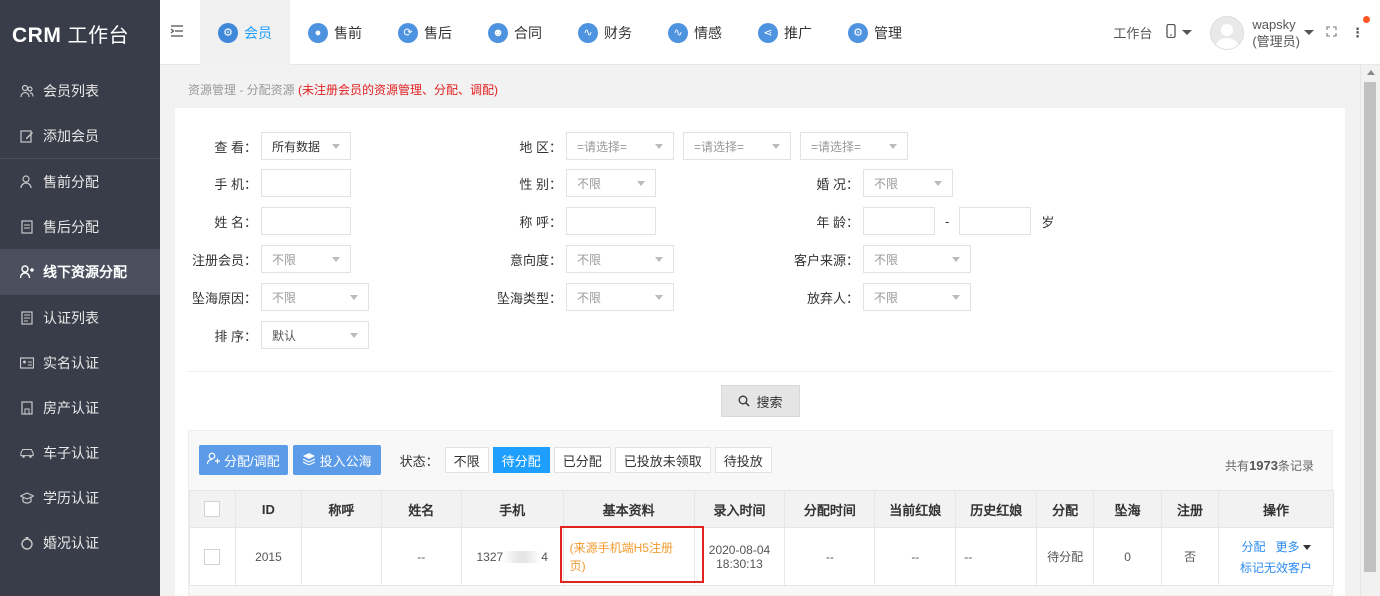 This screenshot has height=596, width=1380. What do you see at coordinates (582, 460) in the screenshot?
I see `status-tab-assigned: 已分配` at bounding box center [582, 460].